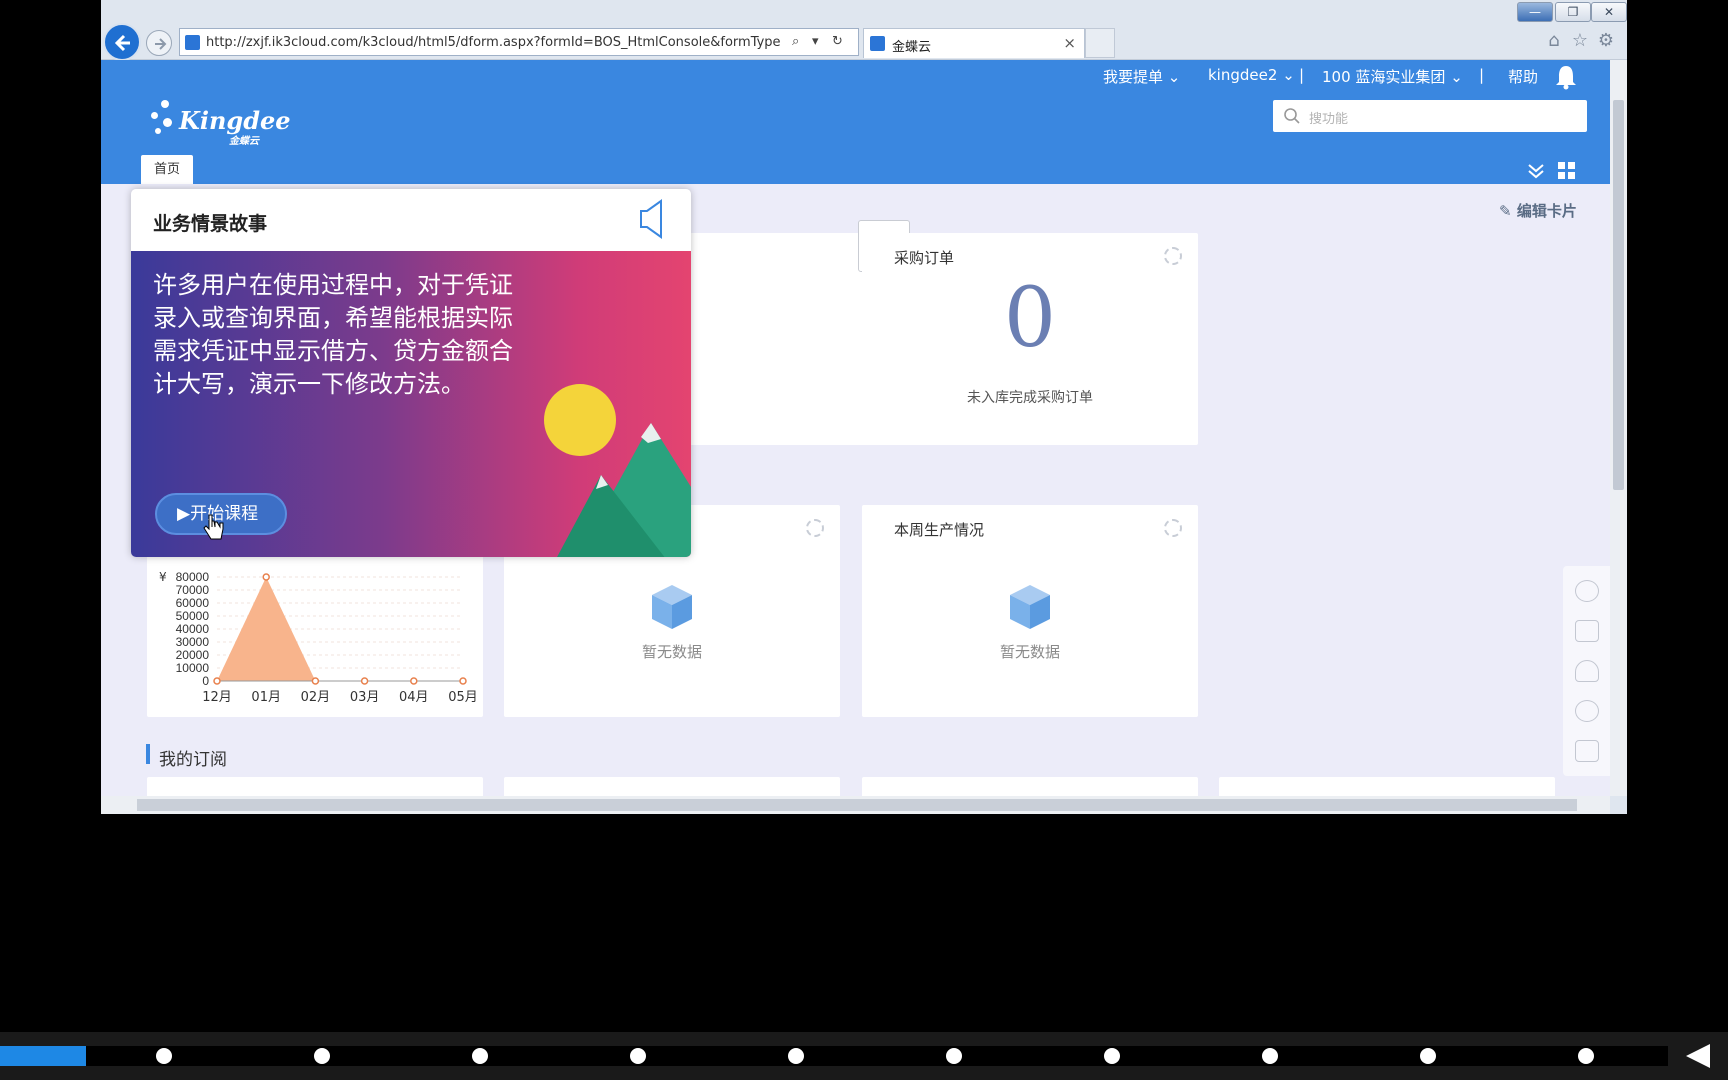  I want to click on note-edit-icon, so click(1587, 751).